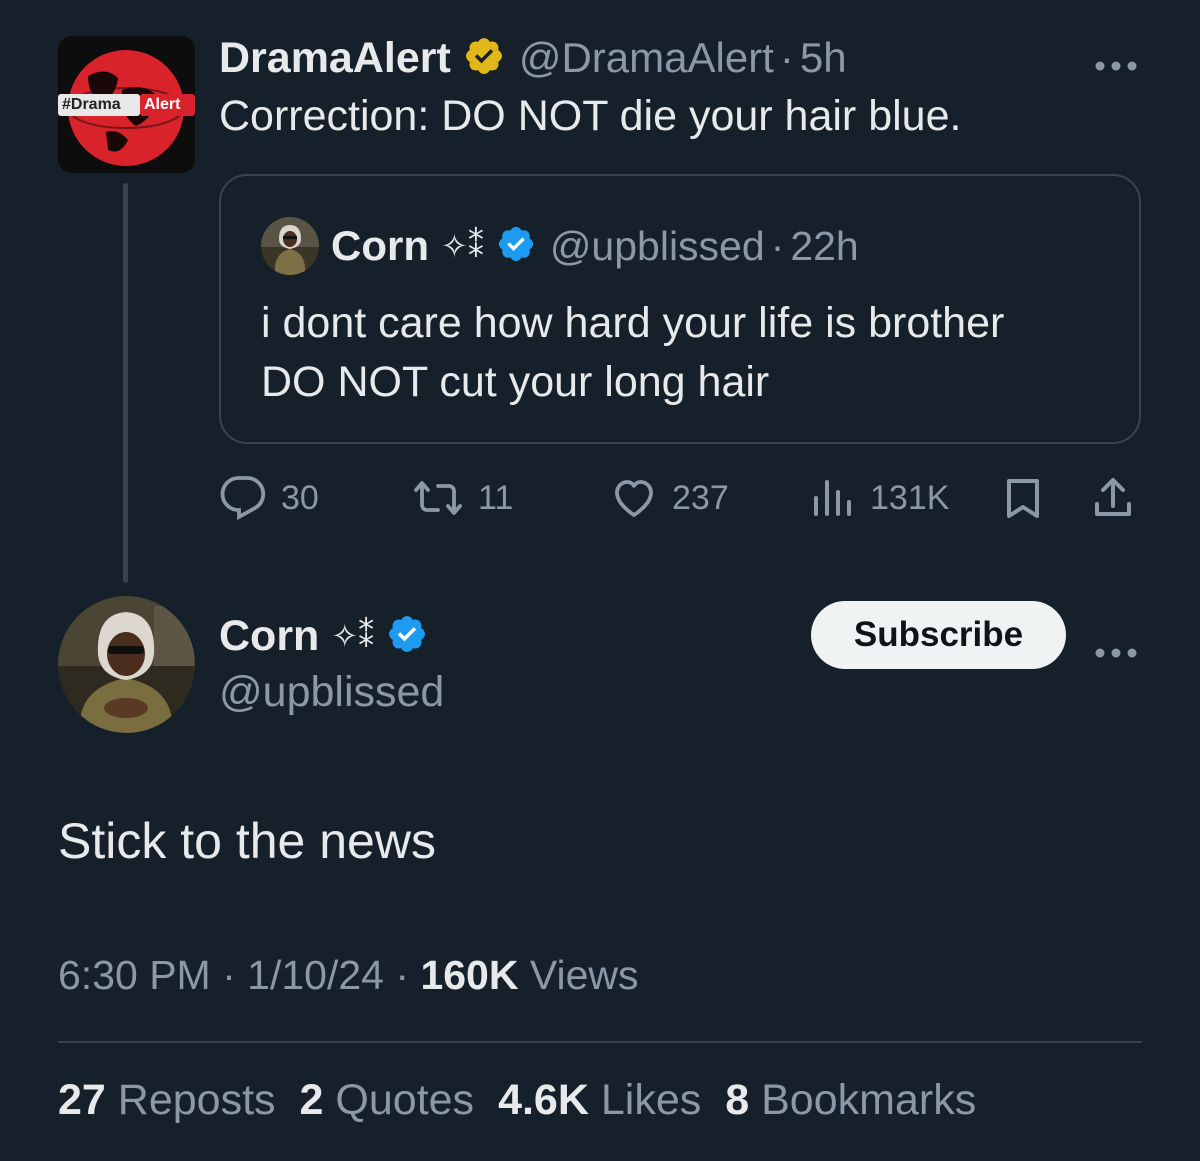 The height and width of the screenshot is (1161, 1200). Describe the element at coordinates (196, 1100) in the screenshot. I see `reposts-label: Reposts` at that location.